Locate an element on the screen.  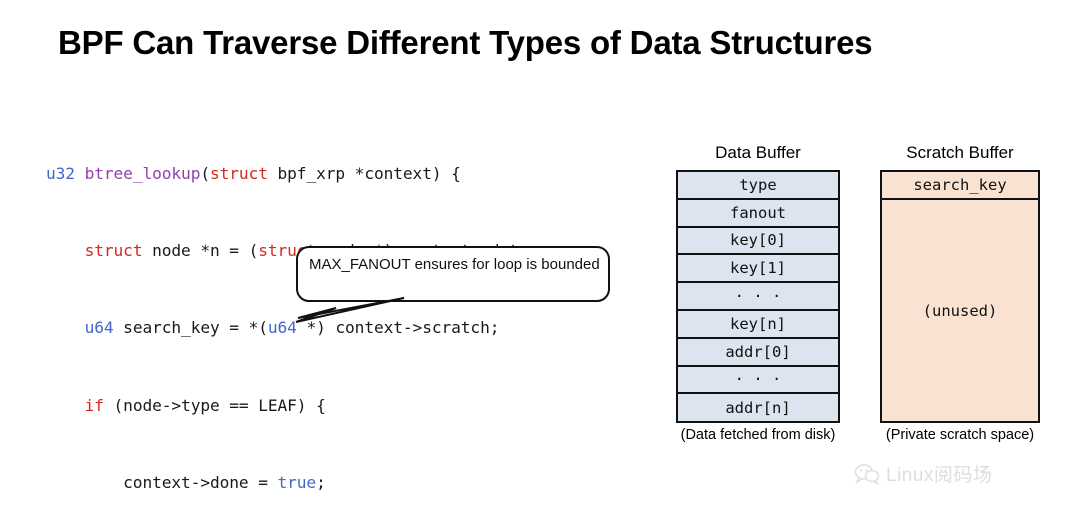
wechat-icon is located at coordinates (867, 474).